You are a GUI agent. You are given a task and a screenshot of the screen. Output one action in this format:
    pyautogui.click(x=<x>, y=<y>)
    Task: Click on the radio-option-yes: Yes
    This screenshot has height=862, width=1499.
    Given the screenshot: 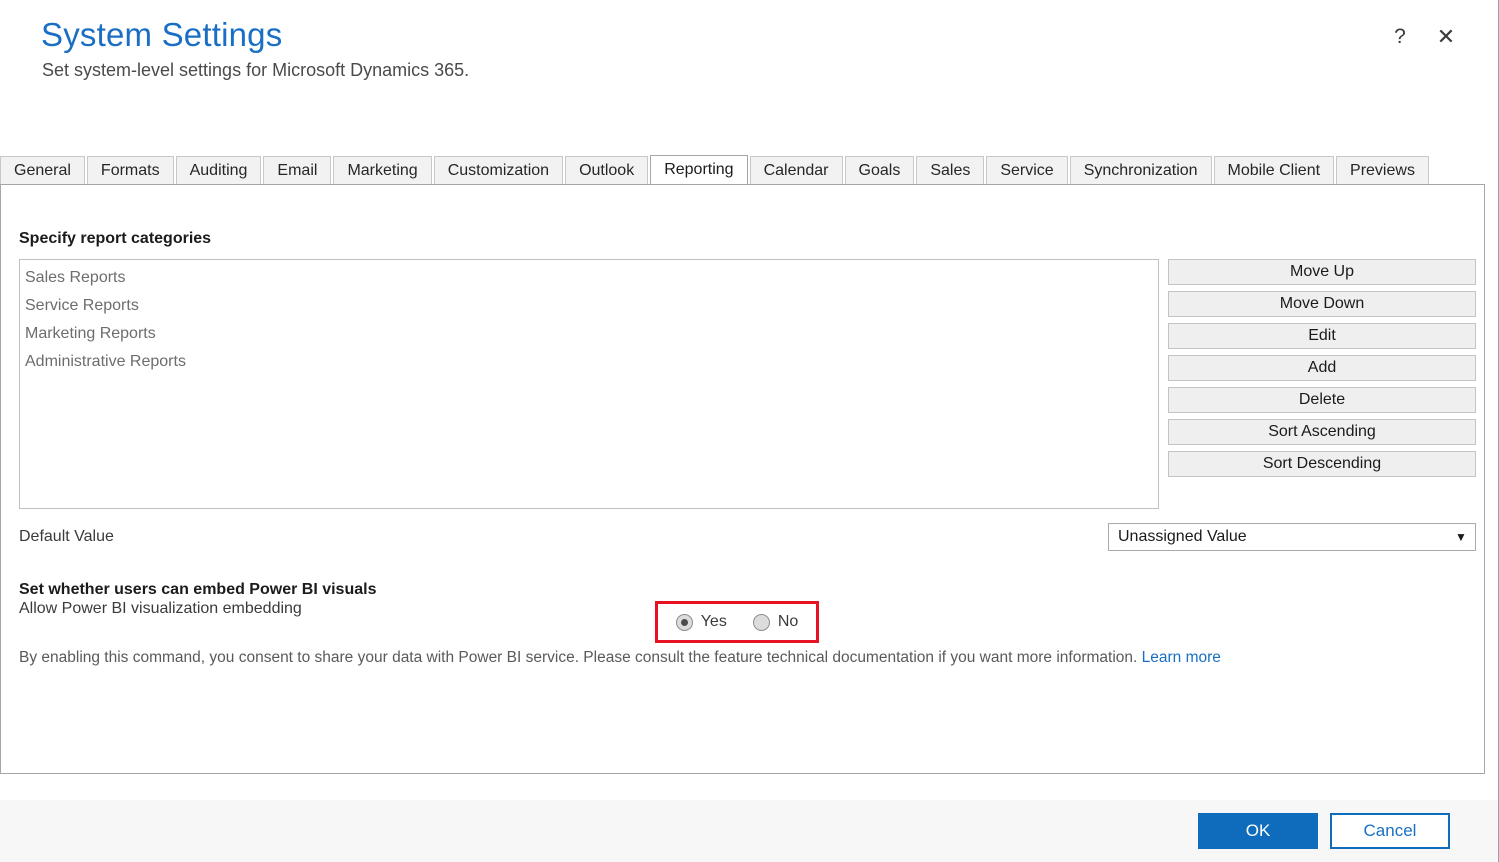 What is the action you would take?
    pyautogui.click(x=701, y=622)
    